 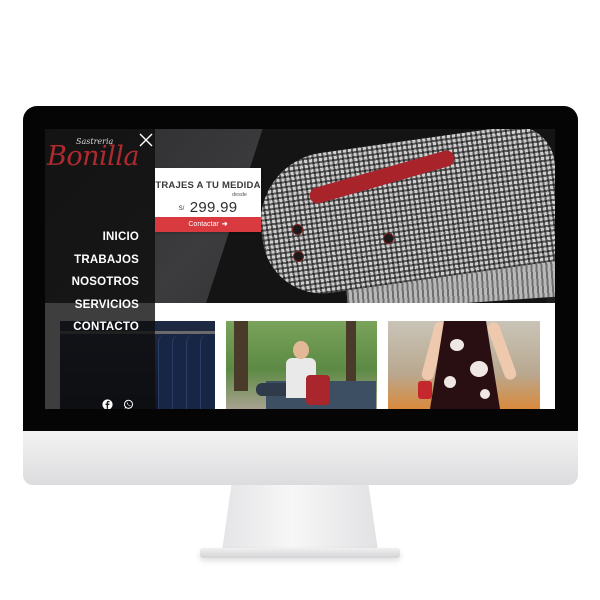 I want to click on arrow-right-icon: ➜, so click(x=224, y=224).